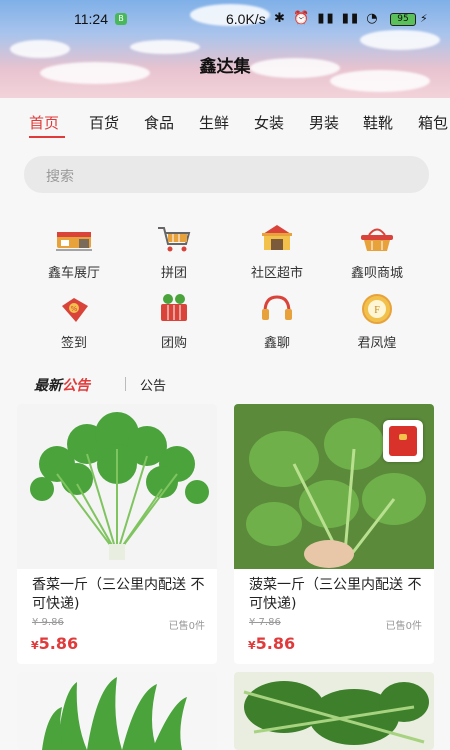  I want to click on quick-link-team-purchase: 团购, so click(174, 321).